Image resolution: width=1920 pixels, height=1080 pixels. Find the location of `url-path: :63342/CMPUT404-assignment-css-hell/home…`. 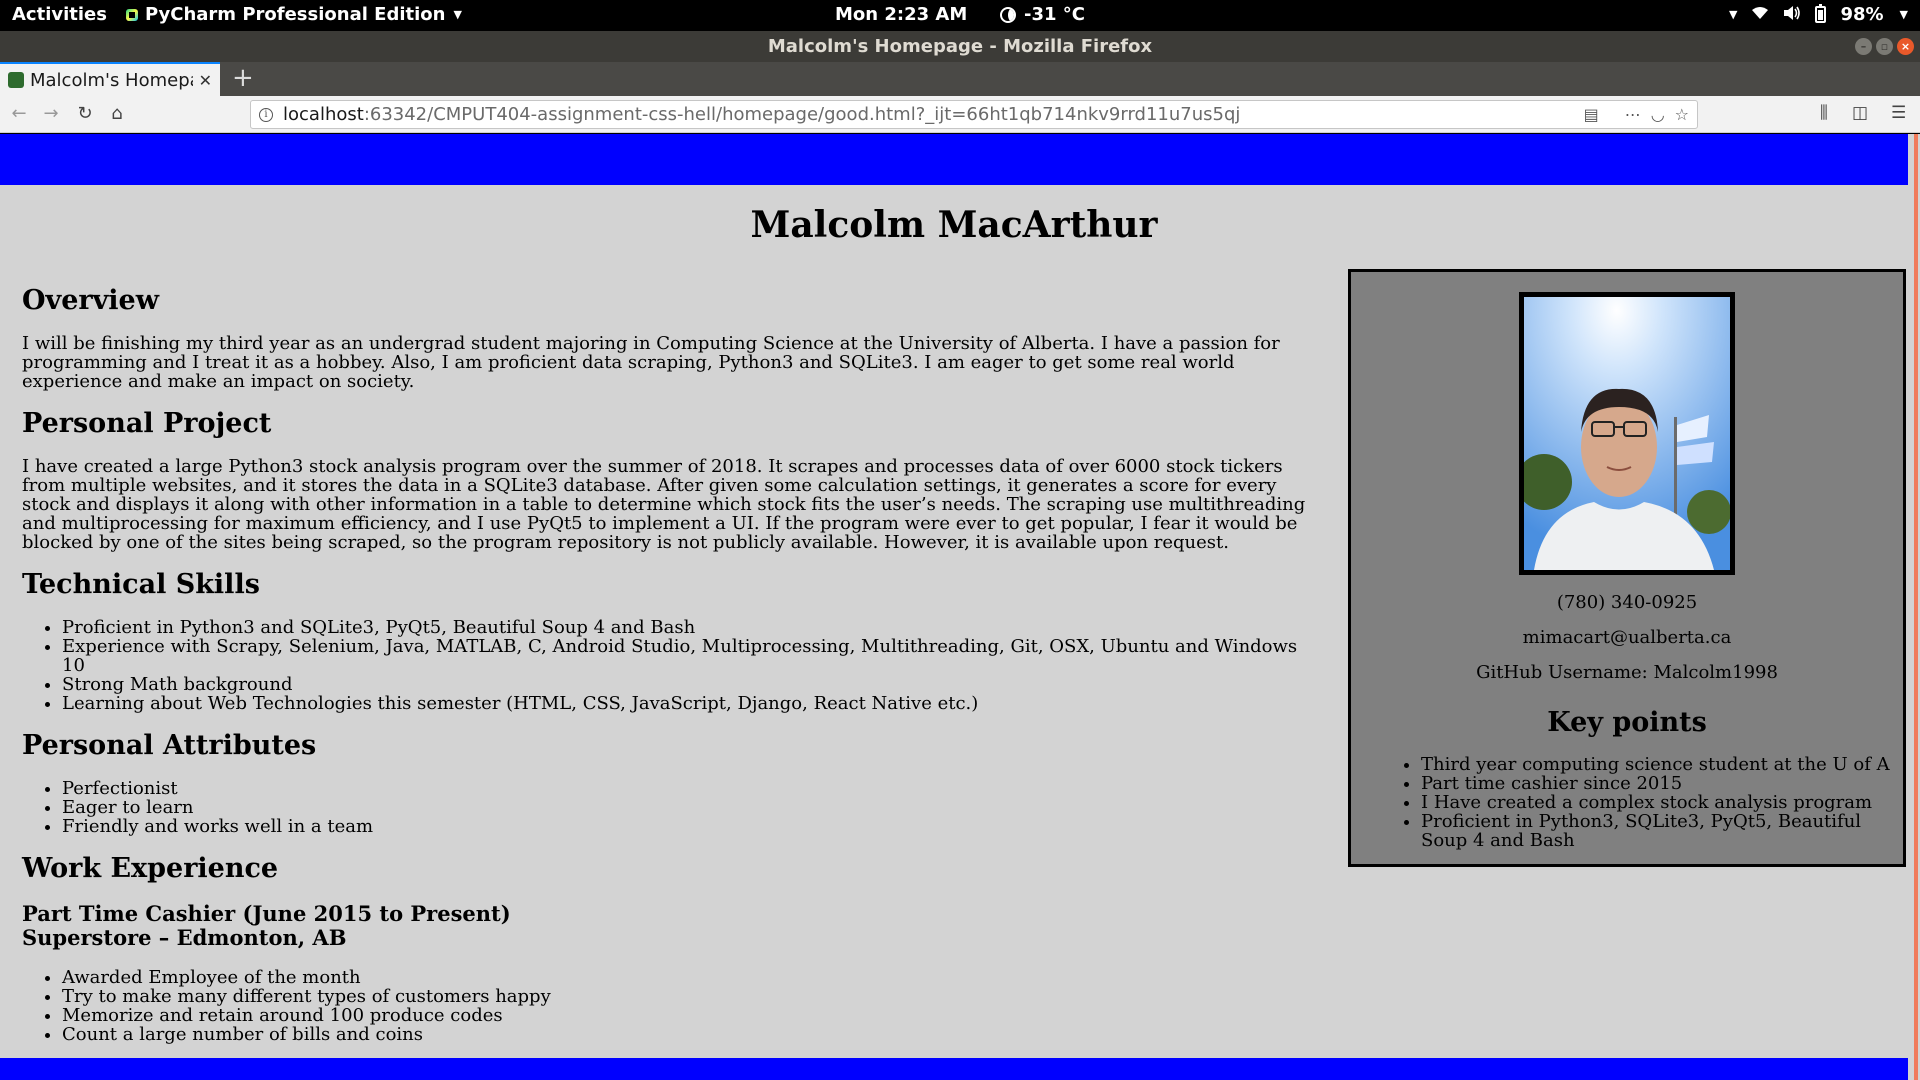

url-path: :63342/CMPUT404-assignment-css-hell/home… is located at coordinates (802, 114).